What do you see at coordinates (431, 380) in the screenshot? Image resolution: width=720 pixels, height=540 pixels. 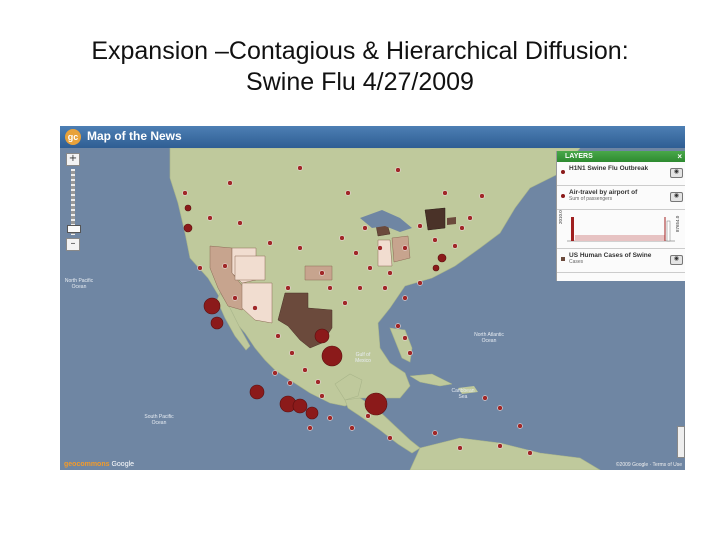 I see `land-cuba` at bounding box center [431, 380].